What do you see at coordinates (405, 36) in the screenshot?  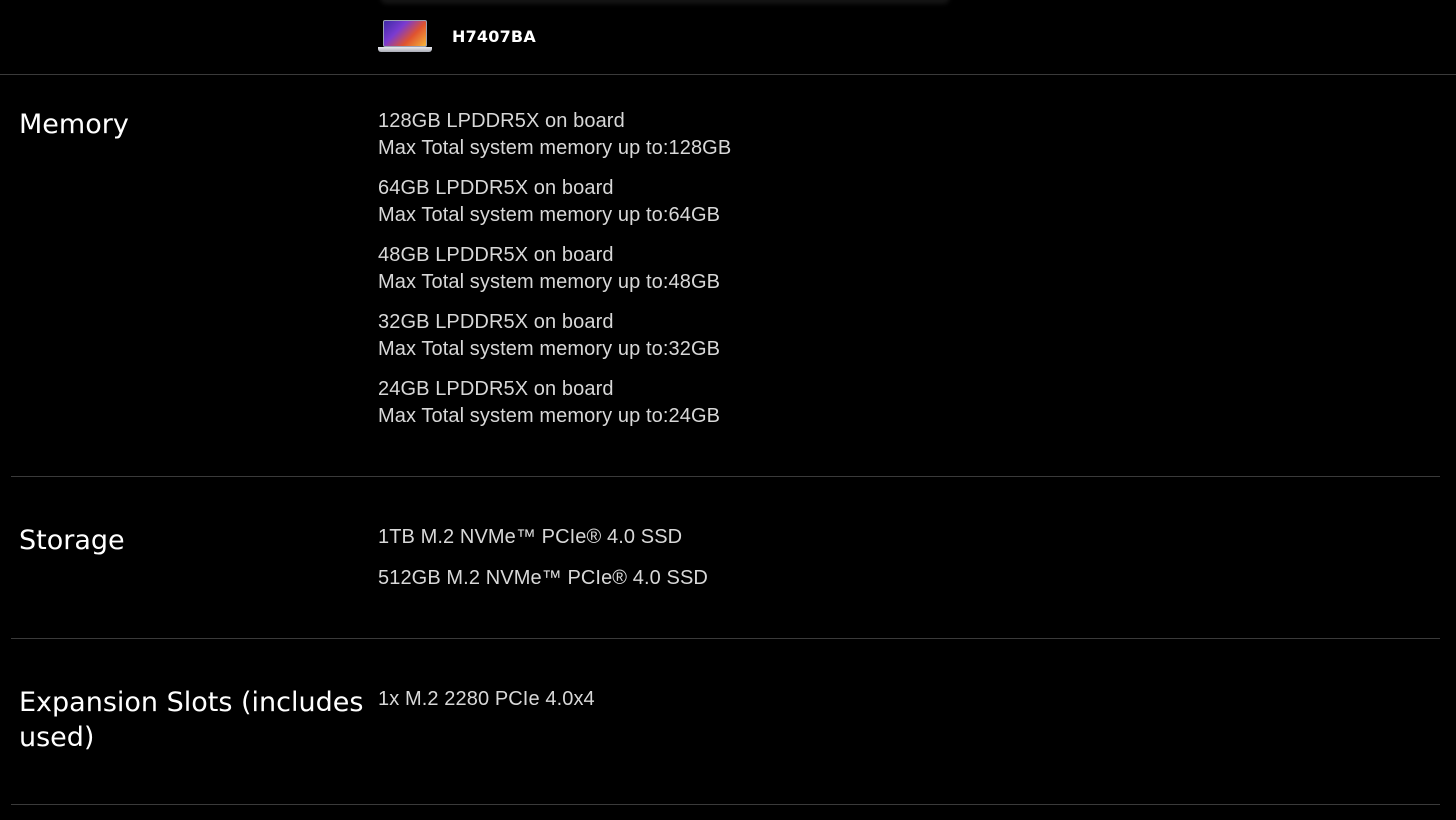 I see `laptop-thumbnail-icon` at bounding box center [405, 36].